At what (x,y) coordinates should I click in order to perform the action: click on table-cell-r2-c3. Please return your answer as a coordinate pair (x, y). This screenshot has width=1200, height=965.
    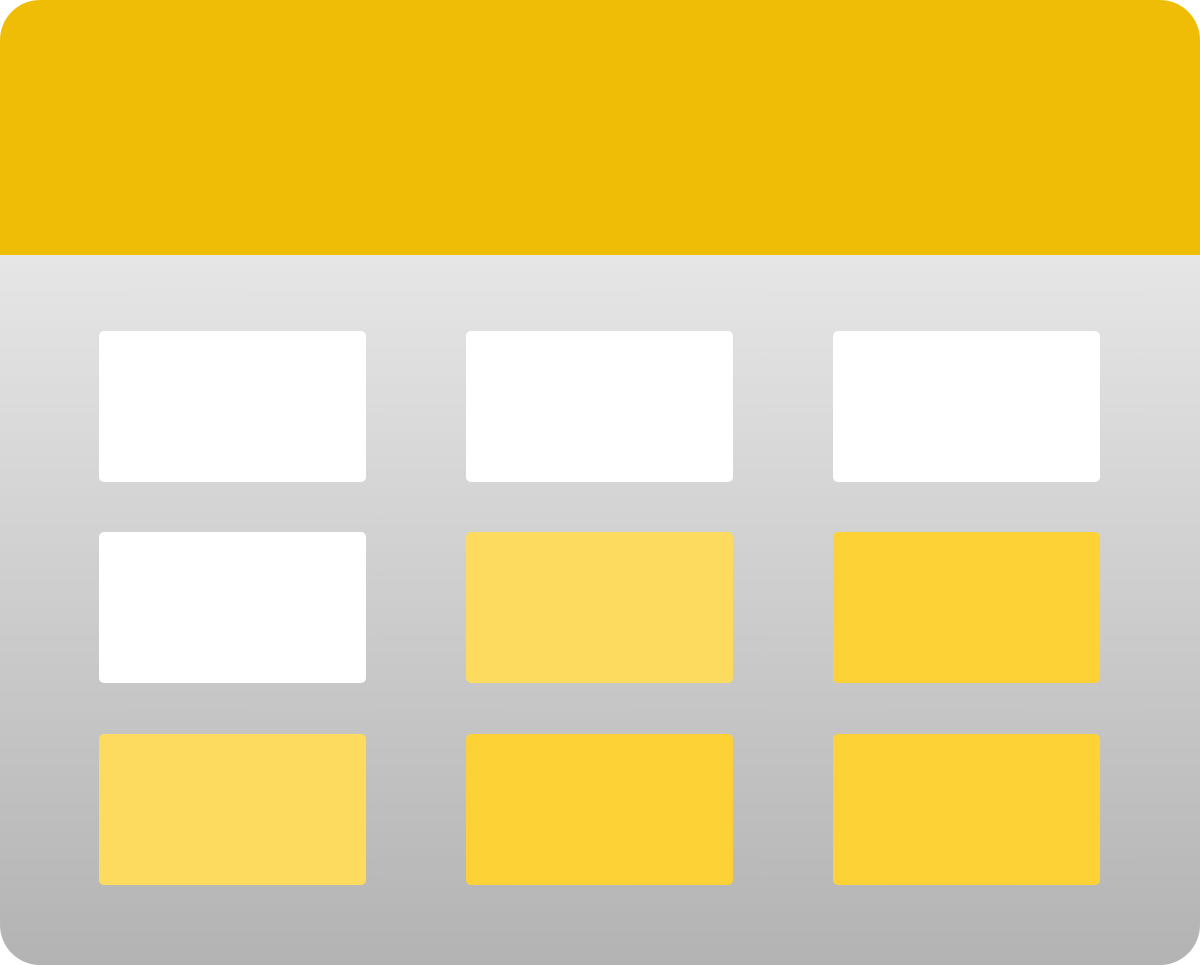
    Looking at the image, I should click on (966, 607).